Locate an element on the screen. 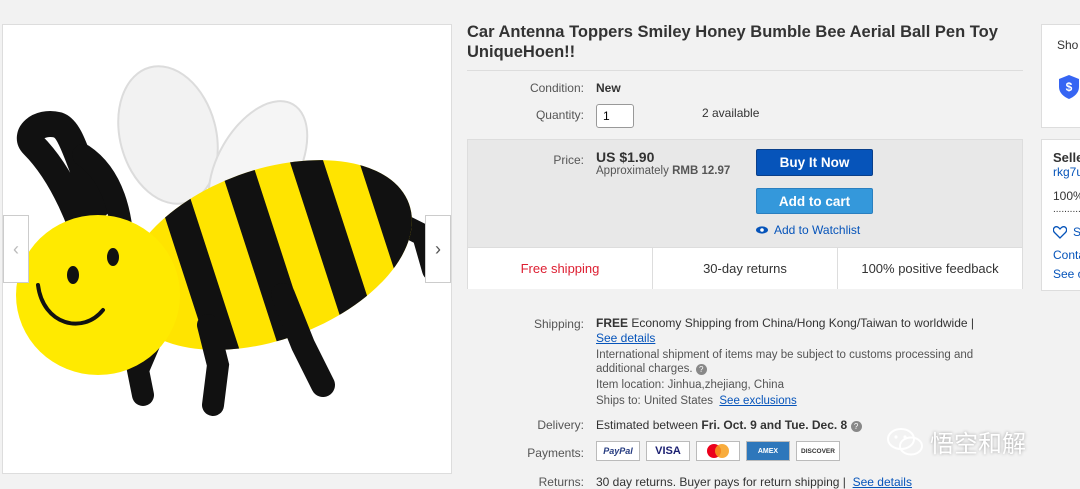  paypal-icon: PayPal is located at coordinates (618, 451).